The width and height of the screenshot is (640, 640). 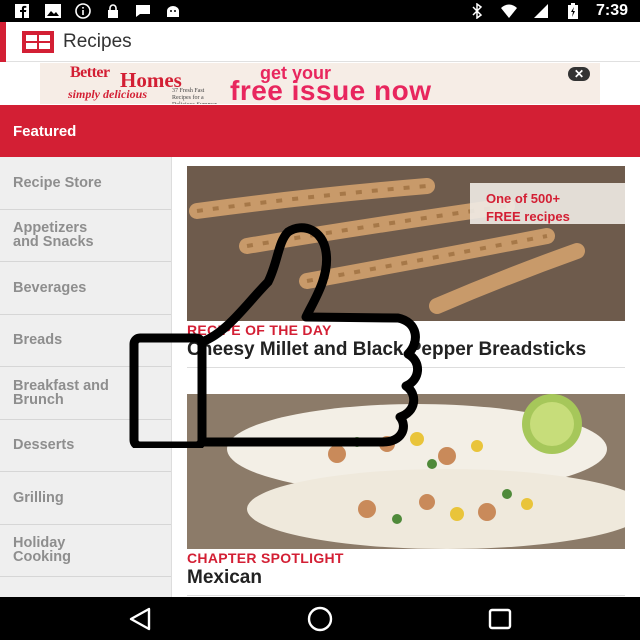 What do you see at coordinates (85, 236) in the screenshot?
I see `sidebar-item-appetizers: Appetizers and Snacks` at bounding box center [85, 236].